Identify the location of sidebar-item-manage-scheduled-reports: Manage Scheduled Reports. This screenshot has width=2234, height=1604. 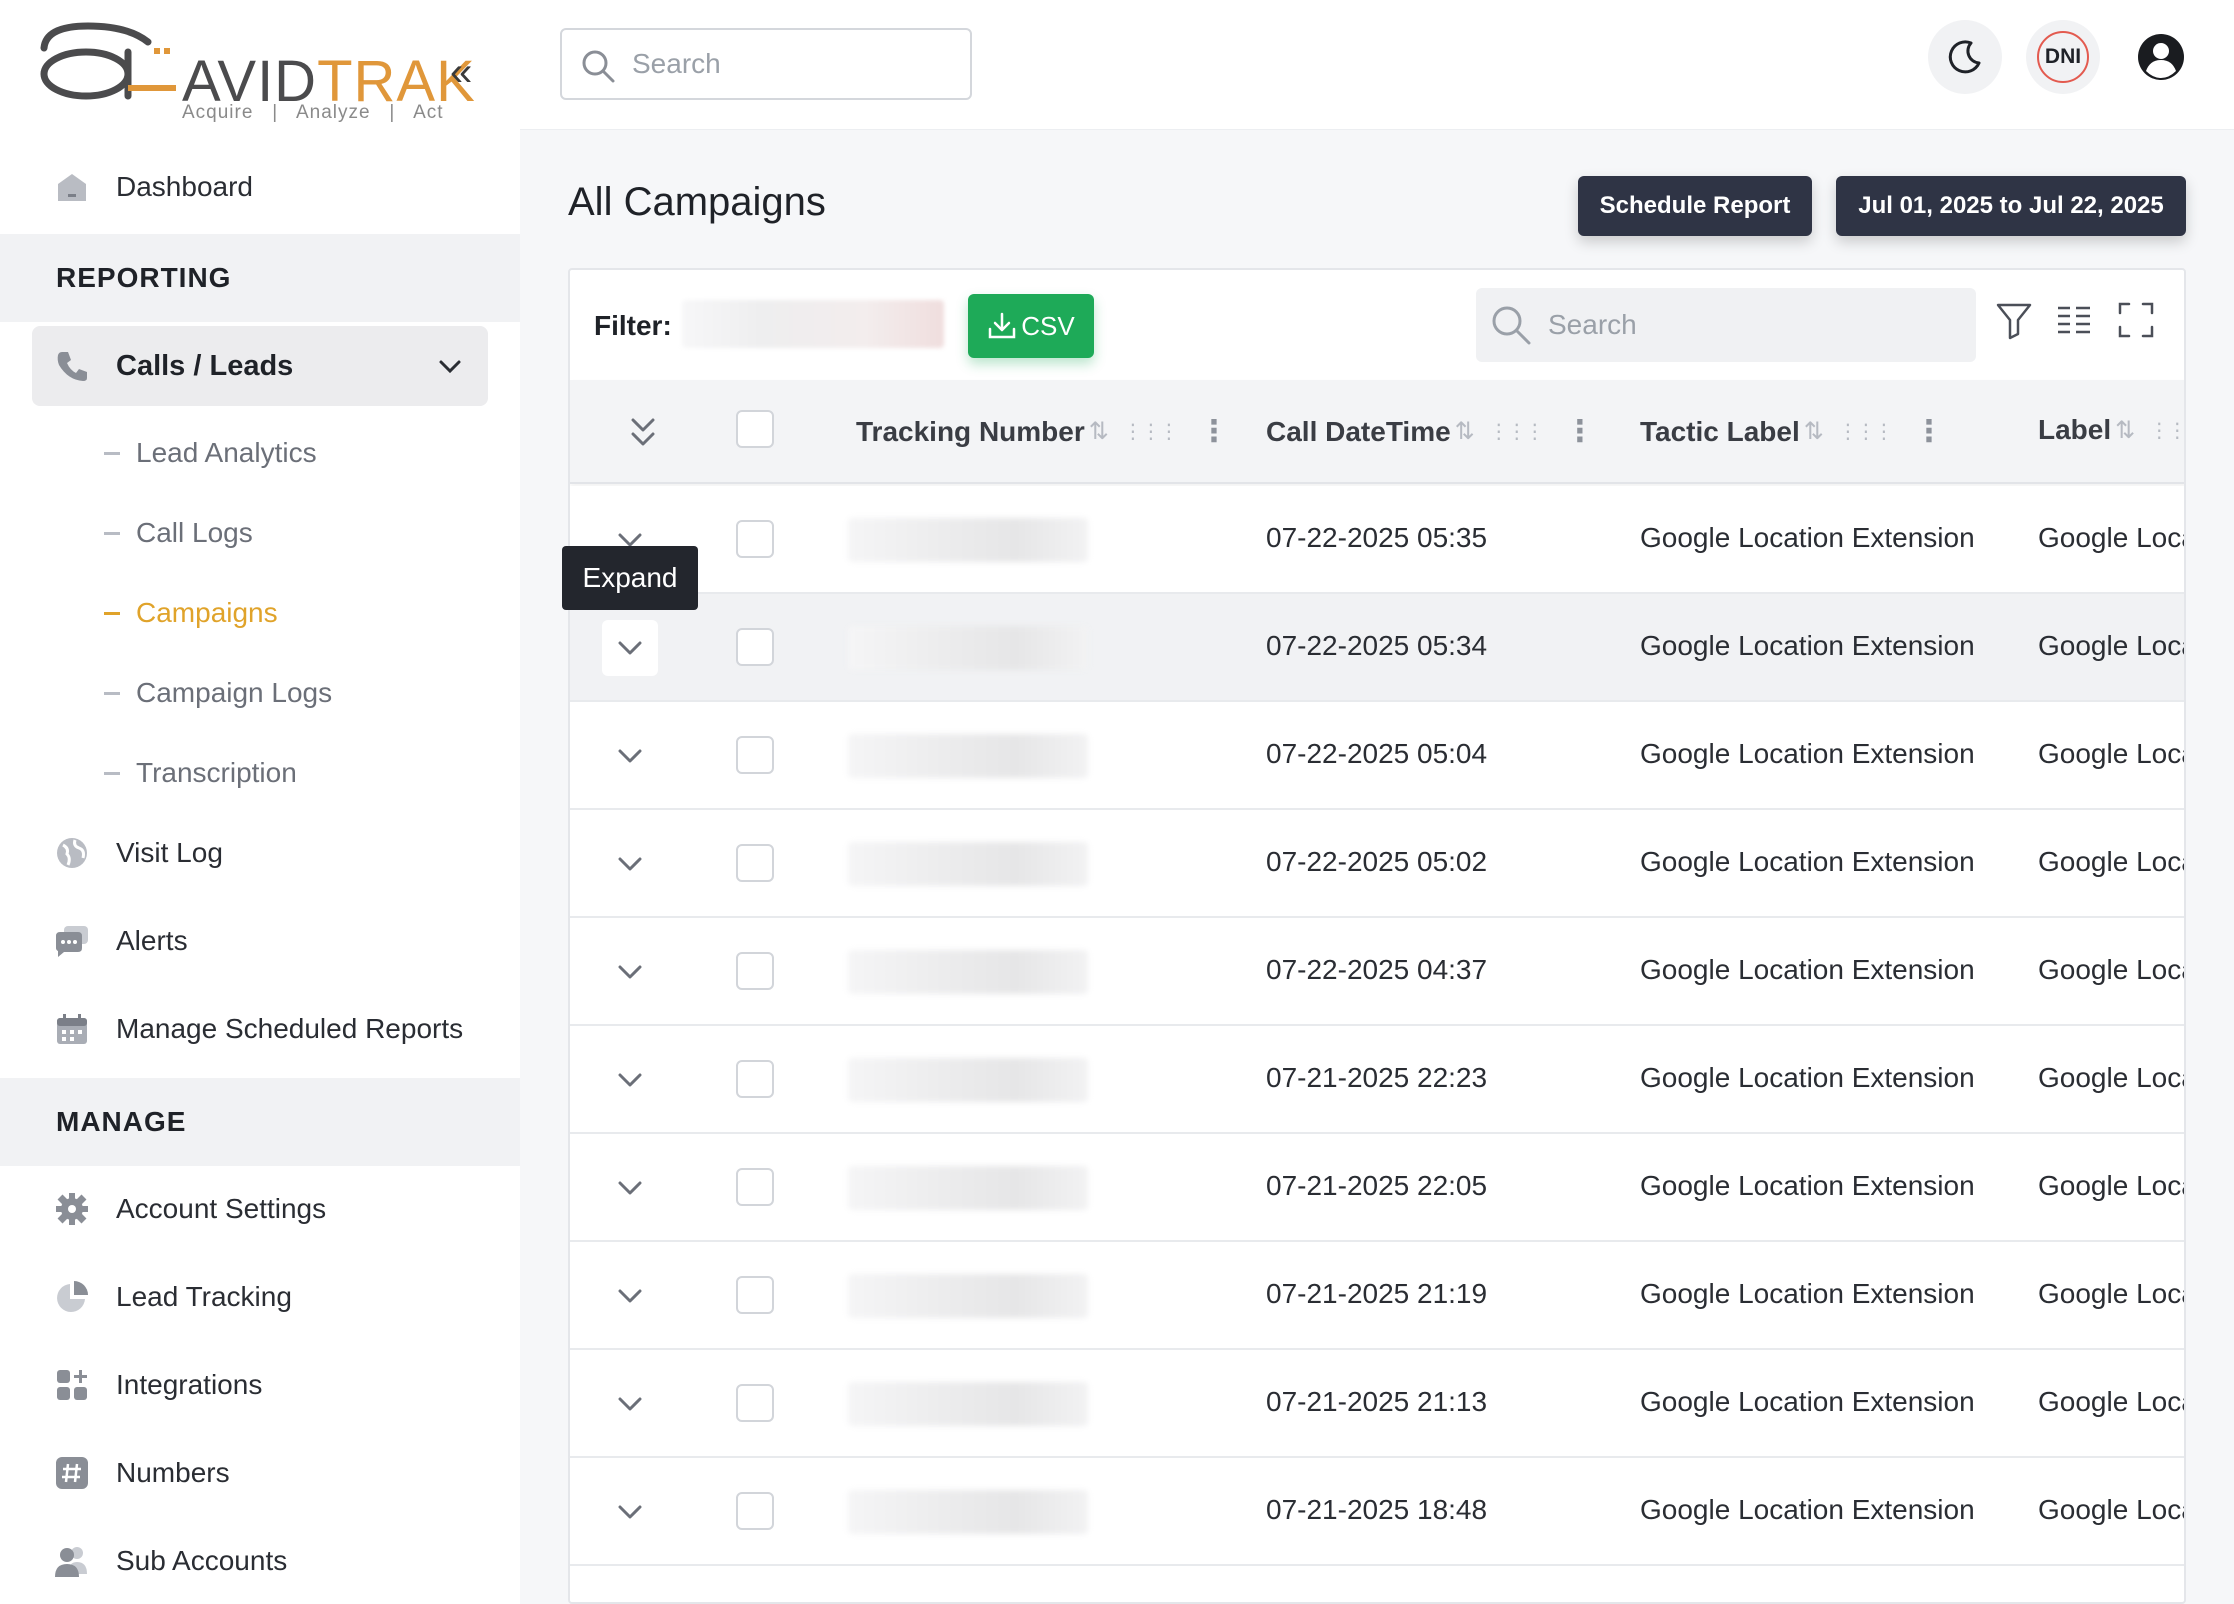
(260, 1029).